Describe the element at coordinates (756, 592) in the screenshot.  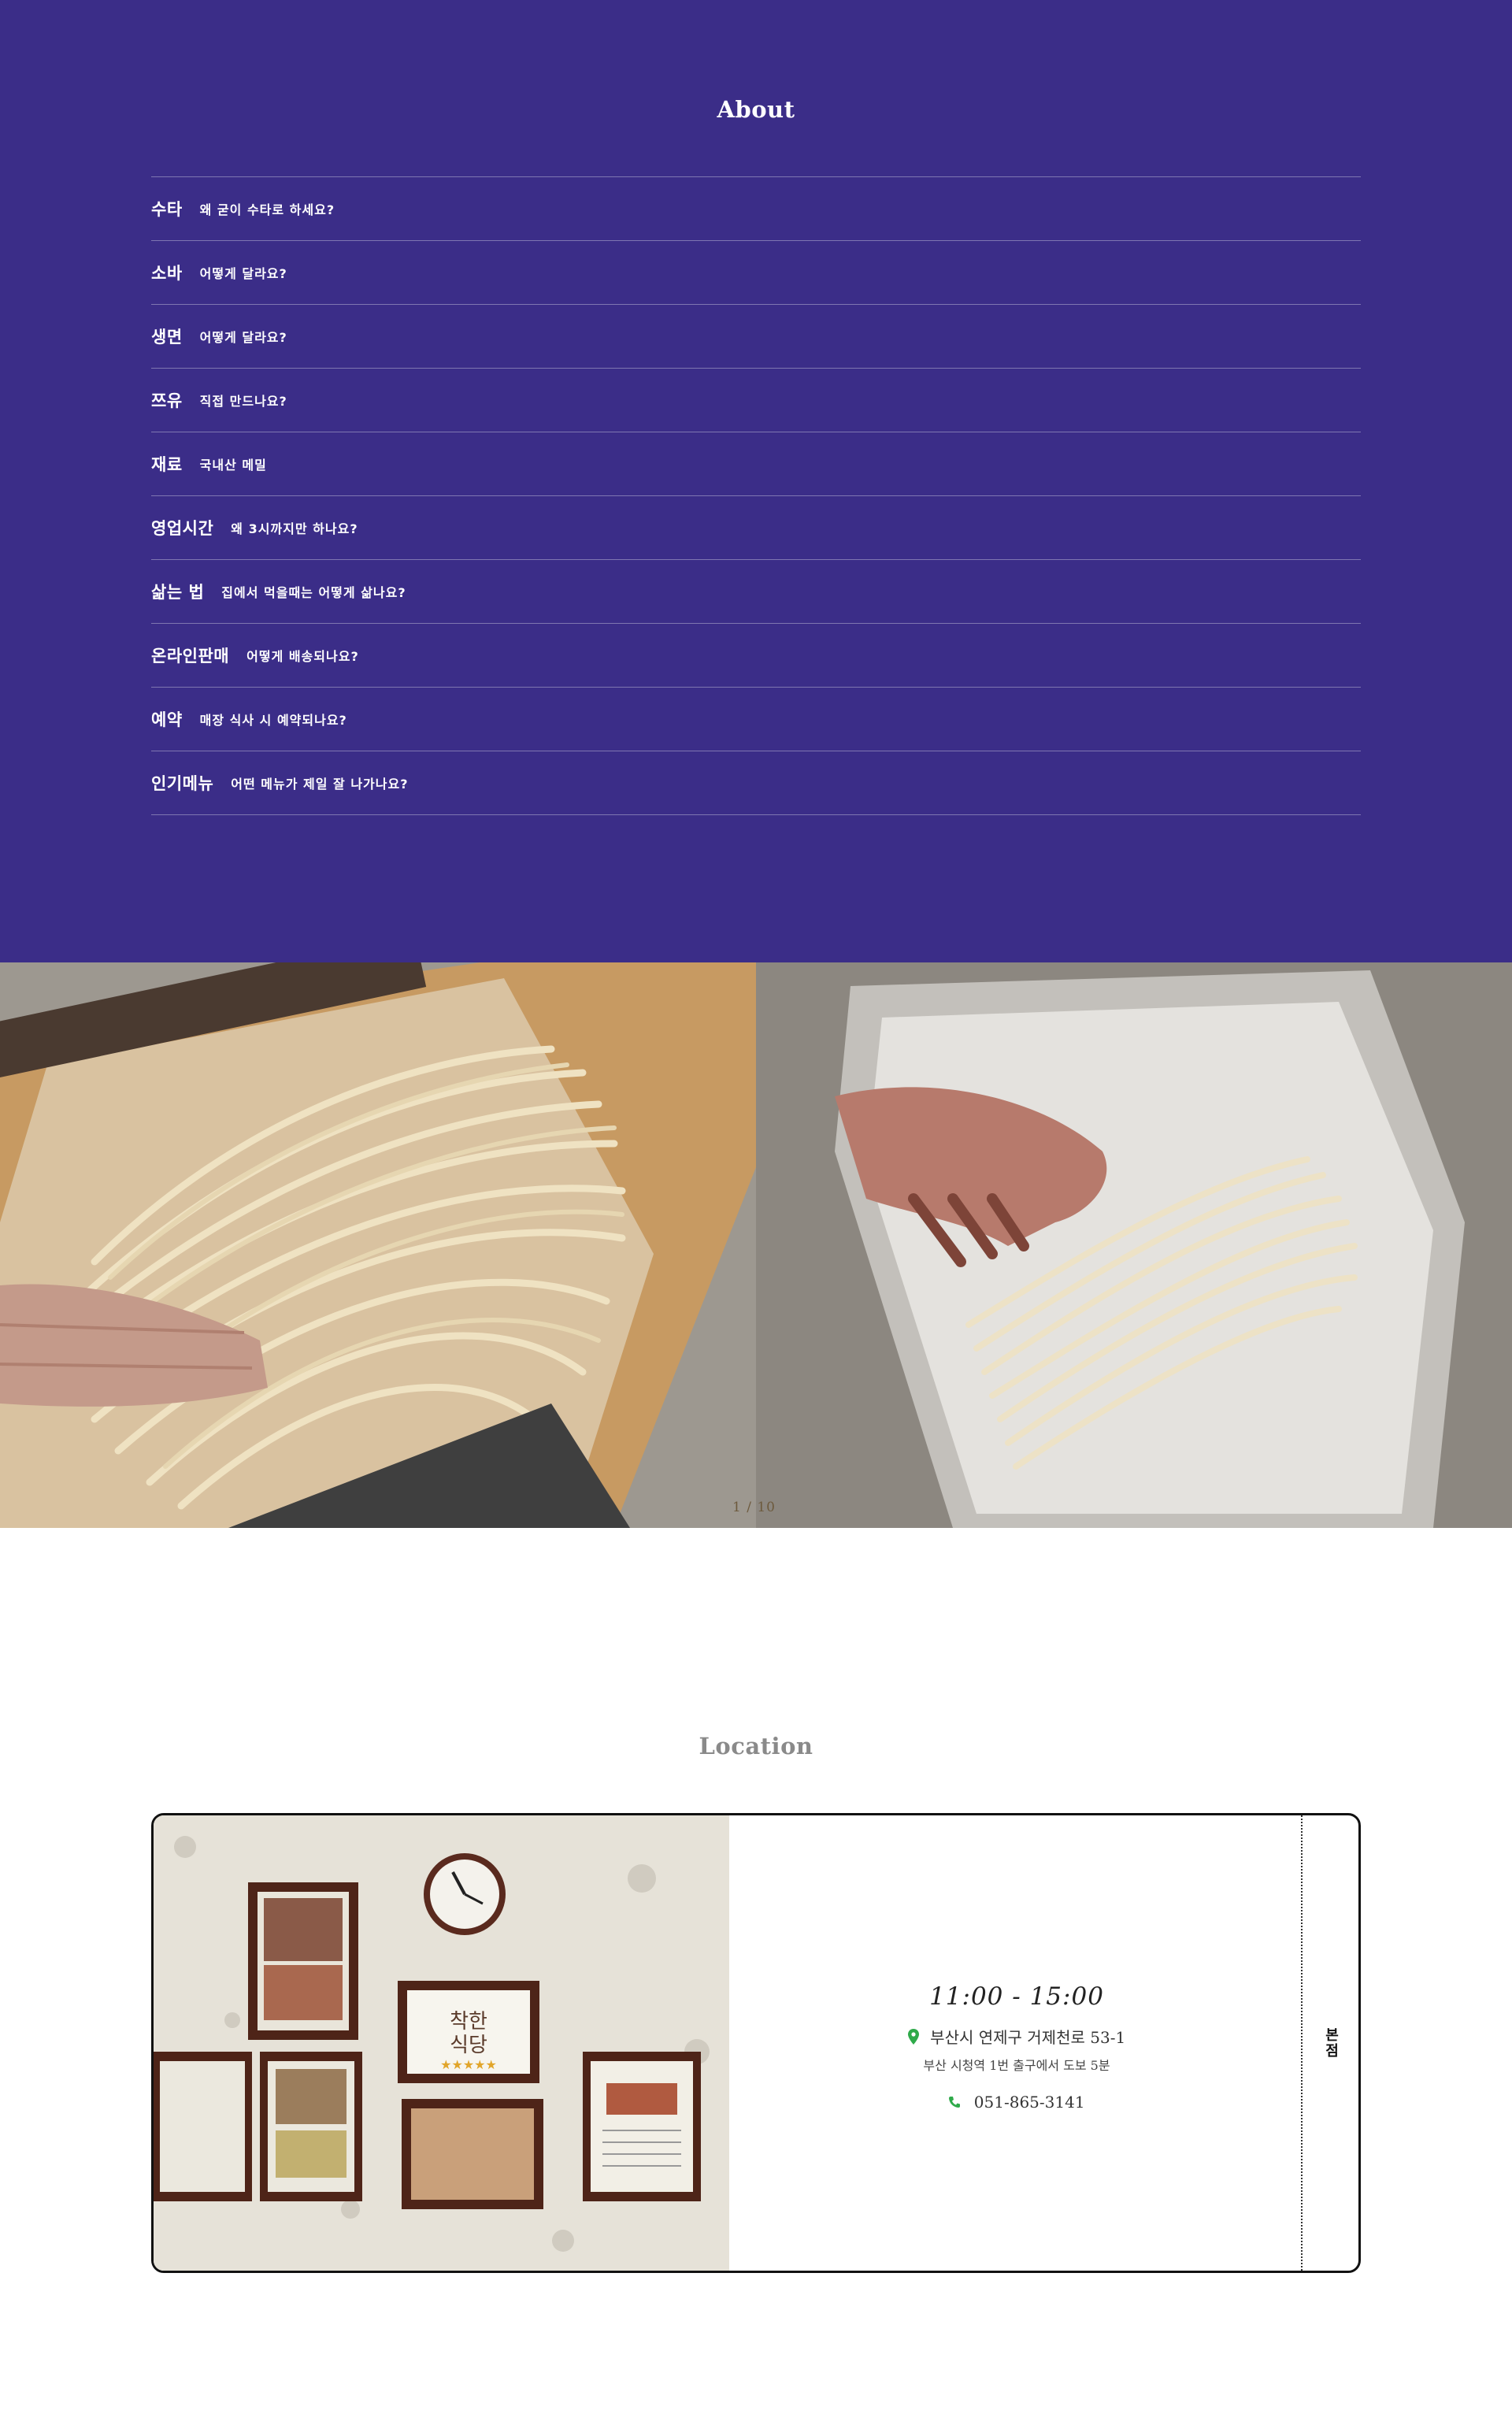
I see `faq-item: 삶는 법 집에서 먹을때는 어떻게 삶나요?` at that location.